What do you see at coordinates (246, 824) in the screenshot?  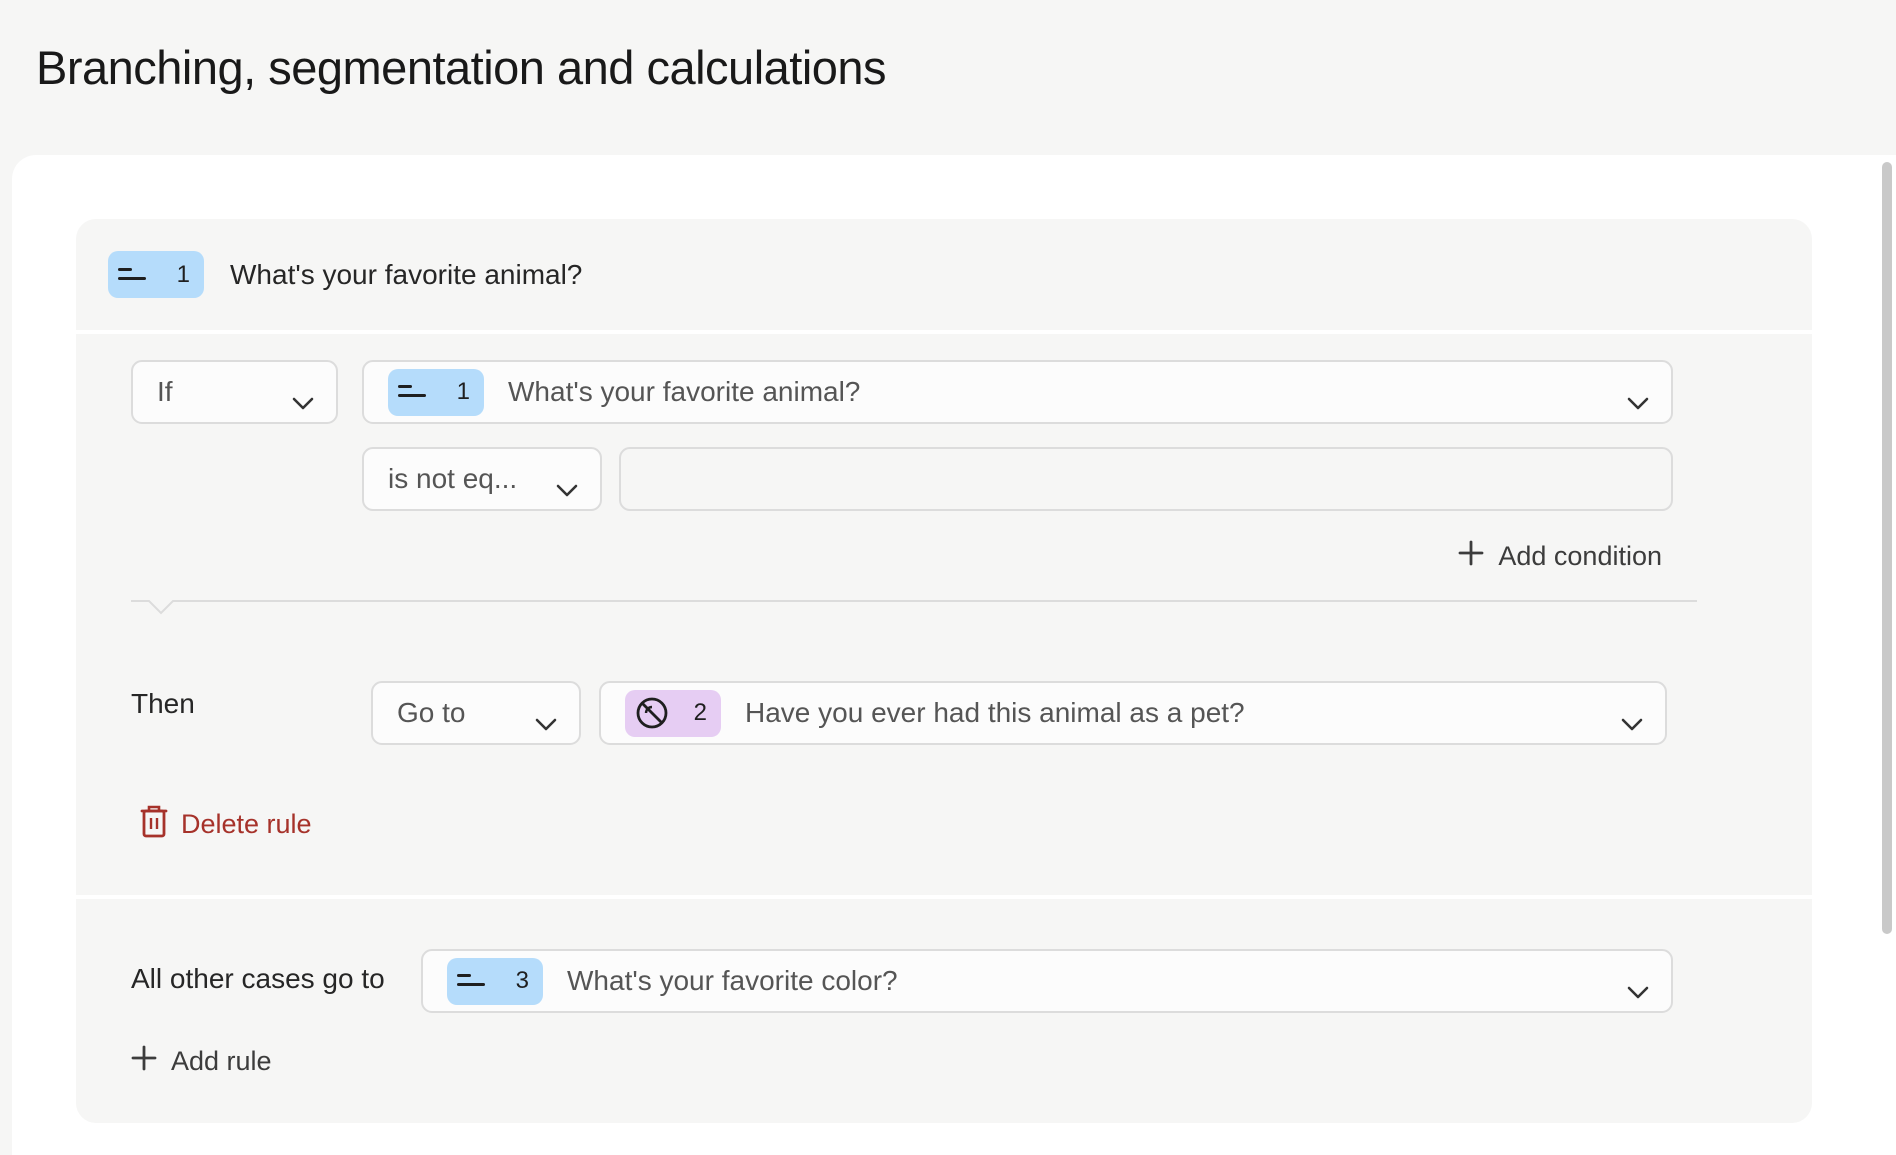 I see `delete-rule-label: Delete rule` at bounding box center [246, 824].